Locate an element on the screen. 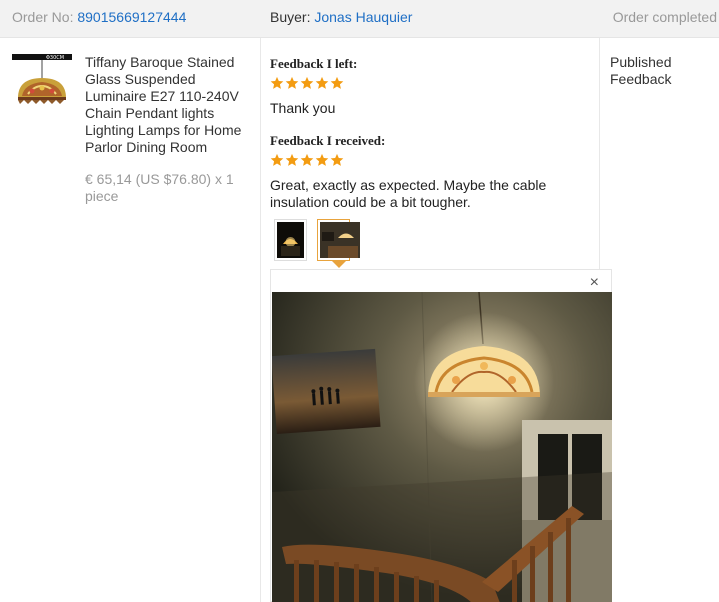  order-number-label: Order No: is located at coordinates (43, 17).